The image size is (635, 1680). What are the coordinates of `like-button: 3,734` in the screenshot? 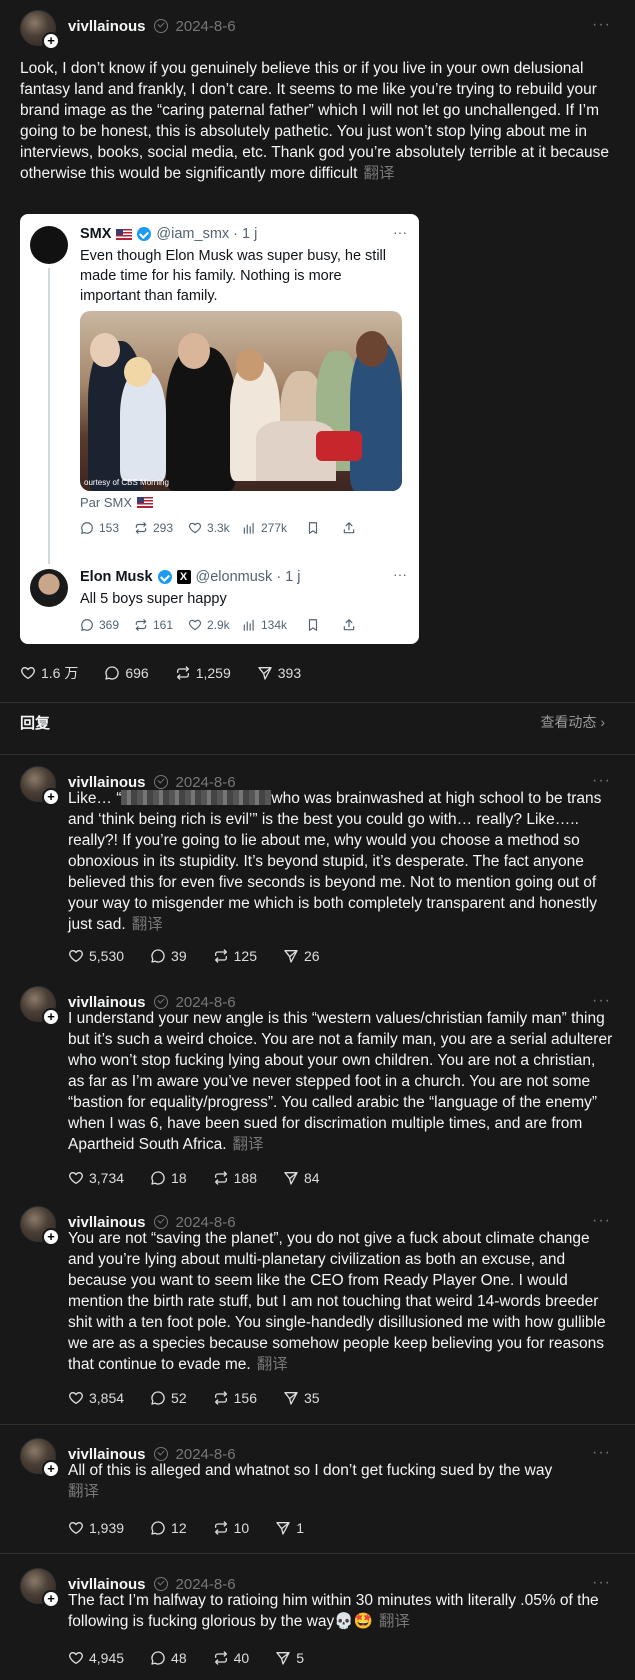 It's located at (96, 1178).